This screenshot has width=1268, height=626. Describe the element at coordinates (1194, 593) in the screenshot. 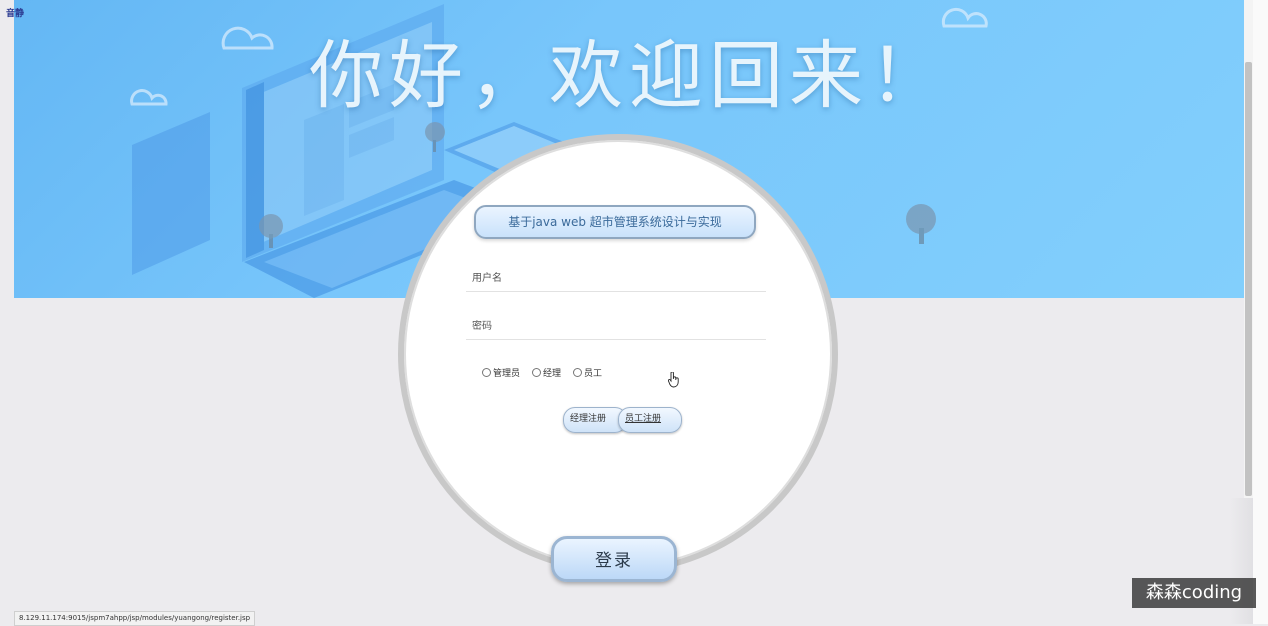

I see `watermark-label: 森森coding` at that location.